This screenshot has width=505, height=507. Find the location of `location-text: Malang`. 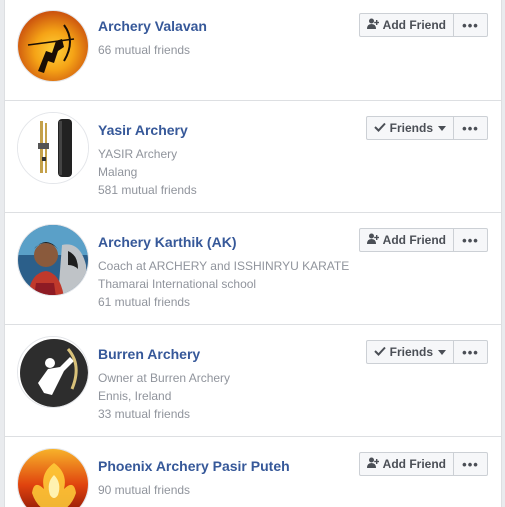

location-text: Malang is located at coordinates (118, 172).